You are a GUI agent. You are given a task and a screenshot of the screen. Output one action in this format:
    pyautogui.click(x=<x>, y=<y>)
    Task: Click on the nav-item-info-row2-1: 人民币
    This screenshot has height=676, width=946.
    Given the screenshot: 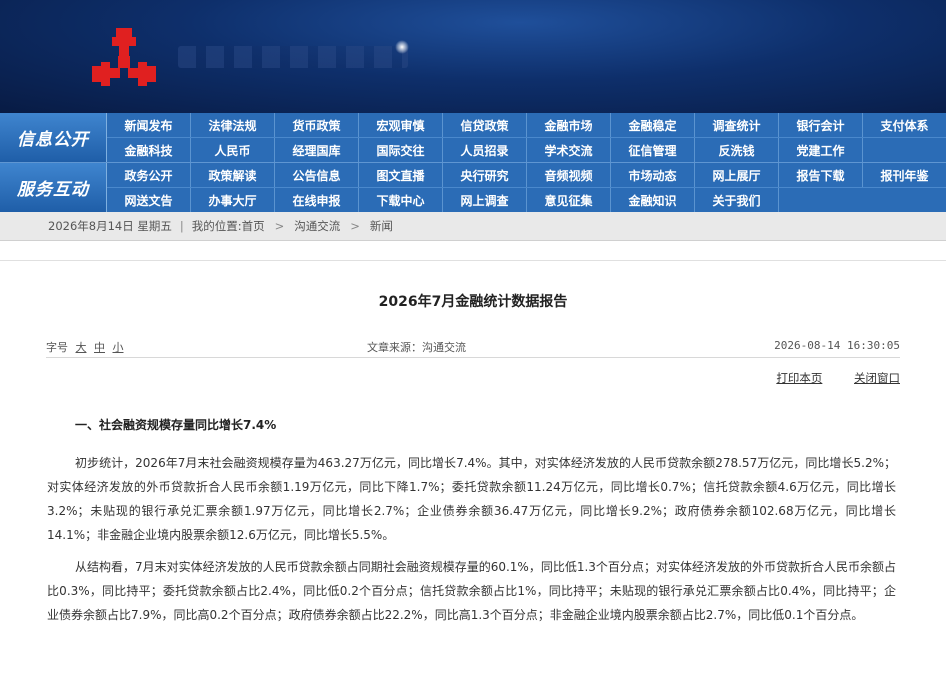 What is the action you would take?
    pyautogui.click(x=233, y=150)
    